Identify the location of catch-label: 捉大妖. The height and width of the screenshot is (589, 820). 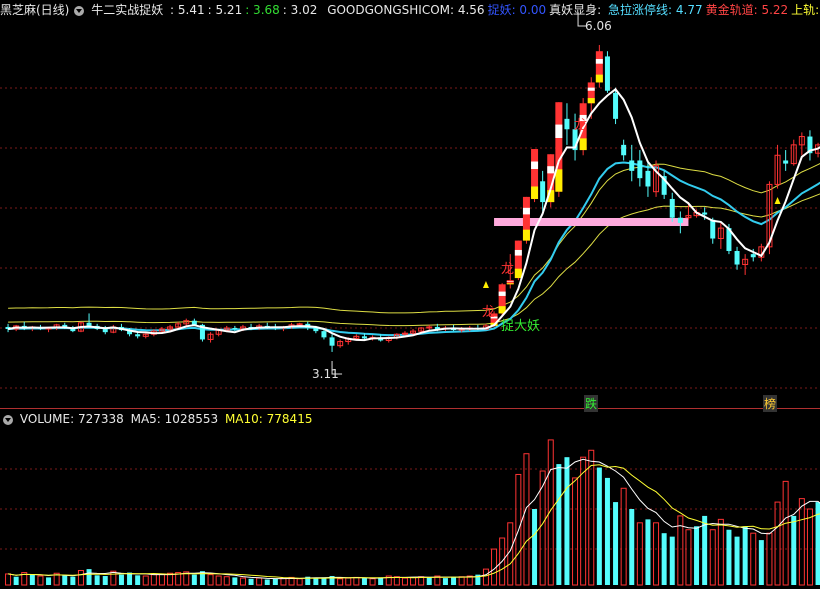
(521, 326).